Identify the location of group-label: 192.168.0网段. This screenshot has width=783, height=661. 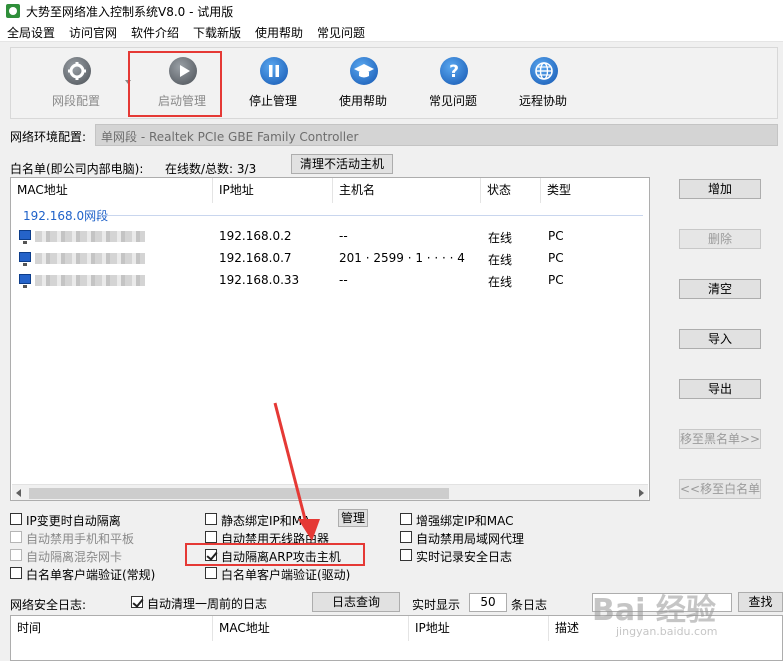
(65, 215).